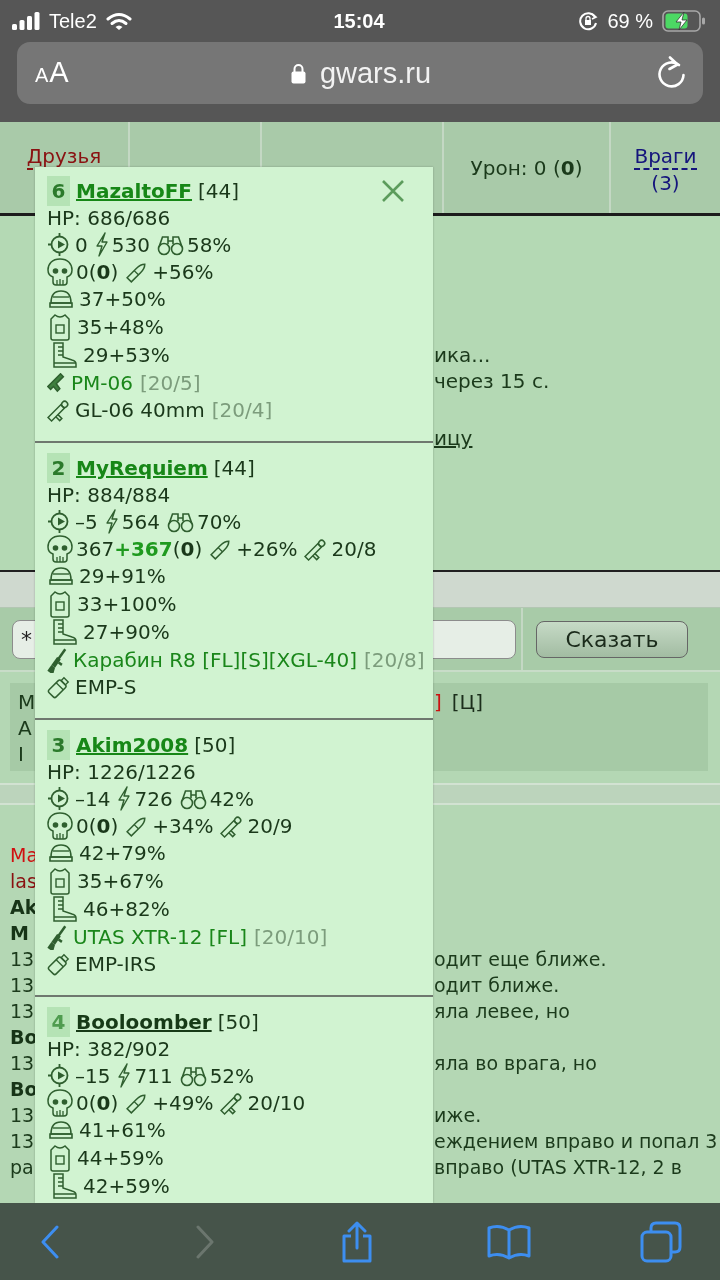  I want to click on stat-value: 20/10, so click(276, 1102).